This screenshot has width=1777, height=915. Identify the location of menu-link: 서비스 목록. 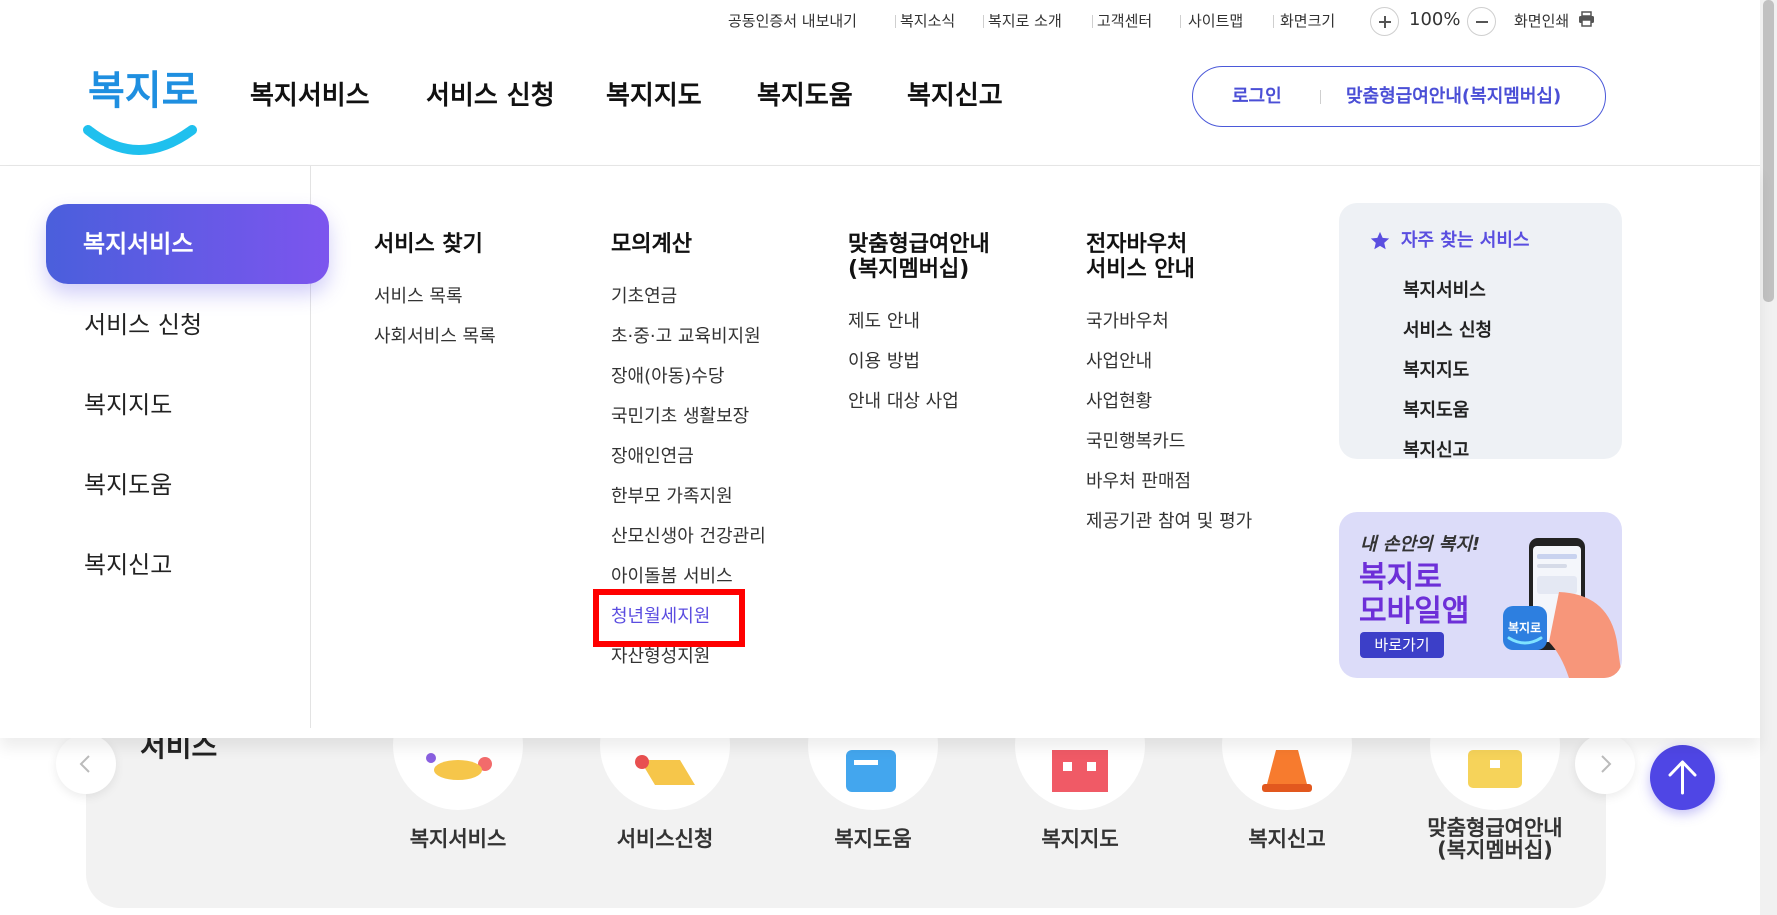
(418, 297).